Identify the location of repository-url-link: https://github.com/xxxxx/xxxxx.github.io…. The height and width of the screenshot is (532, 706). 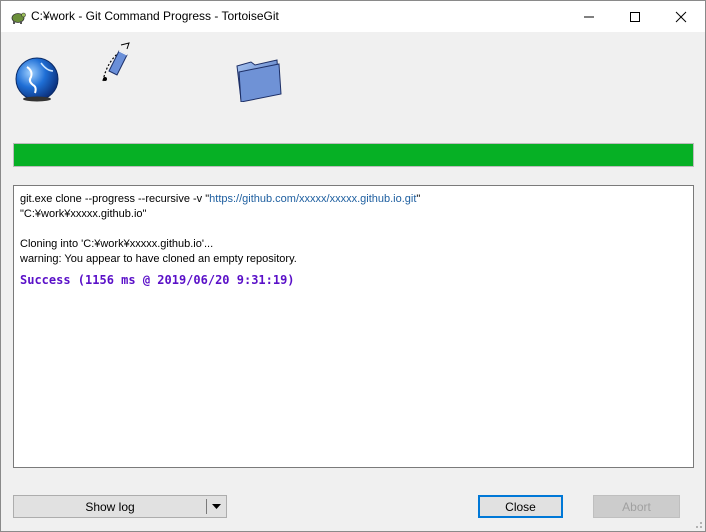
(312, 199).